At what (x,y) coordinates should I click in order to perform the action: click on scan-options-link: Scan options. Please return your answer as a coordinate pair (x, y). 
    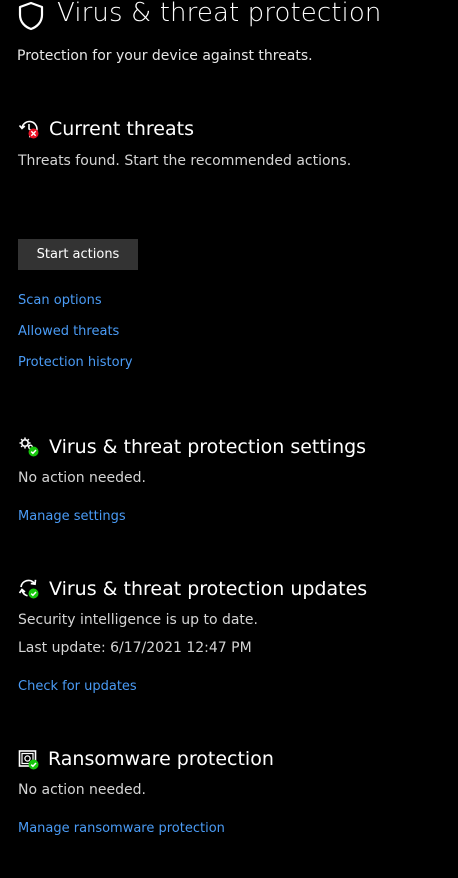
    Looking at the image, I should click on (60, 300).